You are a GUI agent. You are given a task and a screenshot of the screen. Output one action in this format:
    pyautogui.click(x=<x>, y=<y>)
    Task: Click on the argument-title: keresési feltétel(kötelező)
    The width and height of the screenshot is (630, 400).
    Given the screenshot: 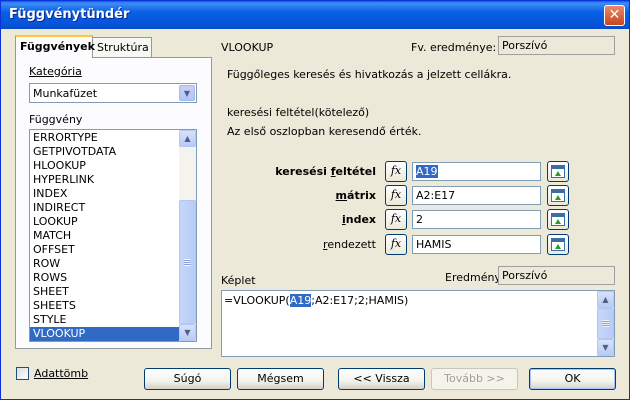 What is the action you would take?
    pyautogui.click(x=298, y=112)
    